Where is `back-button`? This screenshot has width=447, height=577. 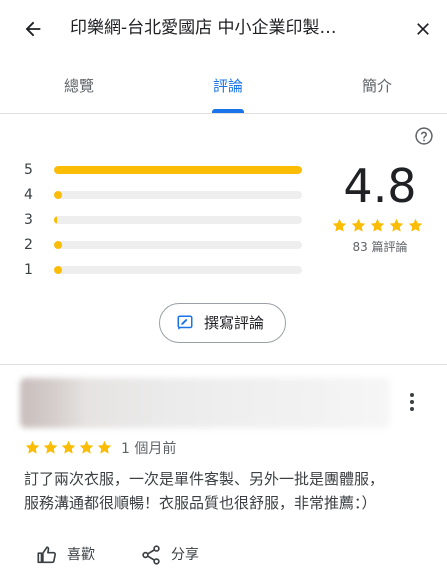 back-button is located at coordinates (33, 29).